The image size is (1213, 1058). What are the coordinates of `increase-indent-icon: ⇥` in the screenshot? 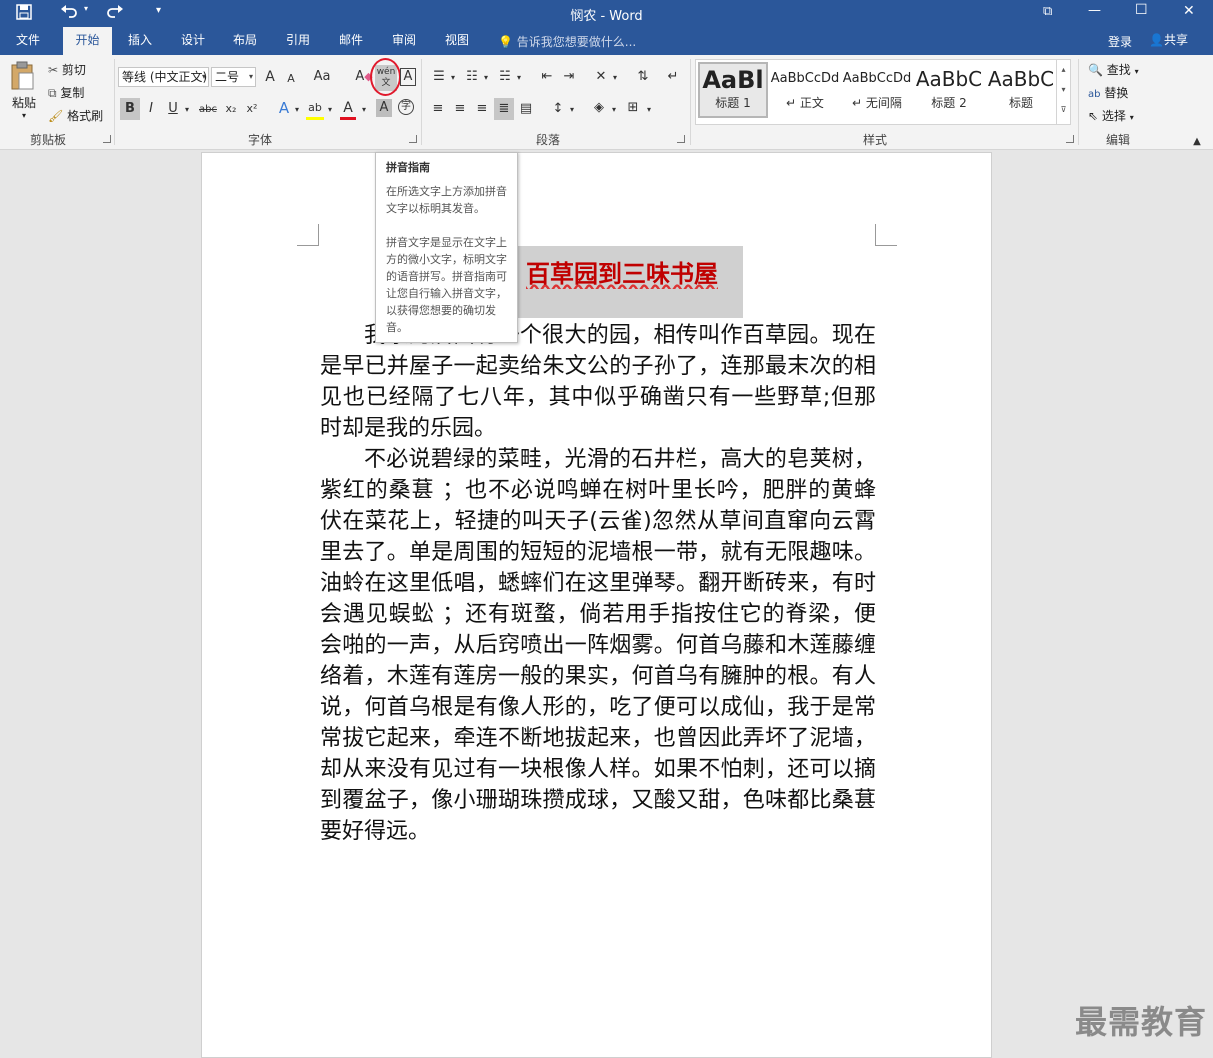 It's located at (569, 77).